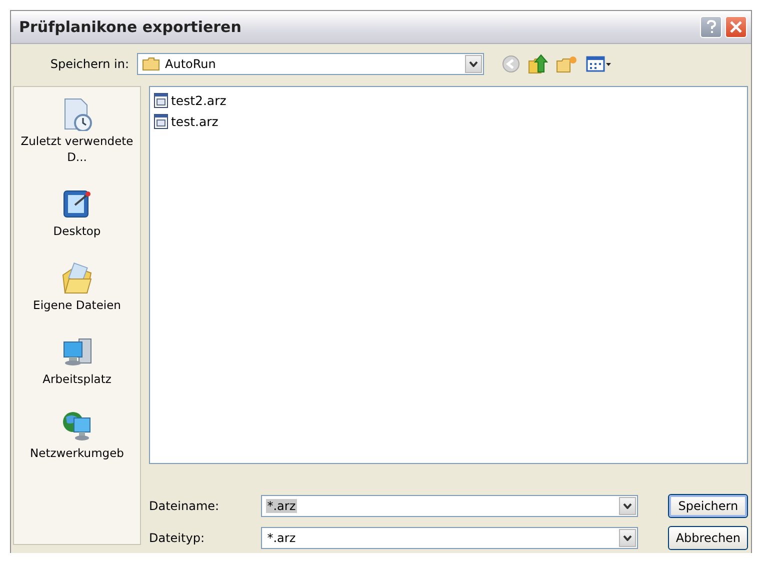 The height and width of the screenshot is (563, 762). What do you see at coordinates (190, 64) in the screenshot?
I see `folder-value: AutoRun` at bounding box center [190, 64].